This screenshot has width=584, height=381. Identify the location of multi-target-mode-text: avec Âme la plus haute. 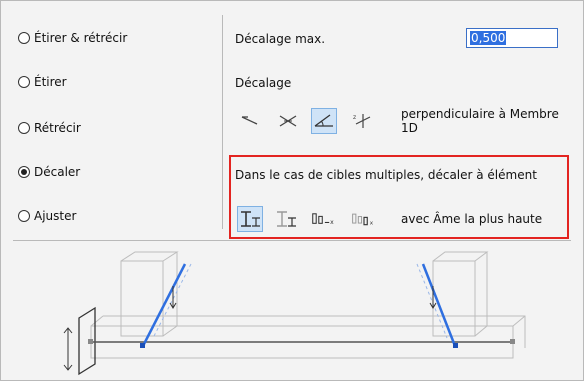
(472, 219).